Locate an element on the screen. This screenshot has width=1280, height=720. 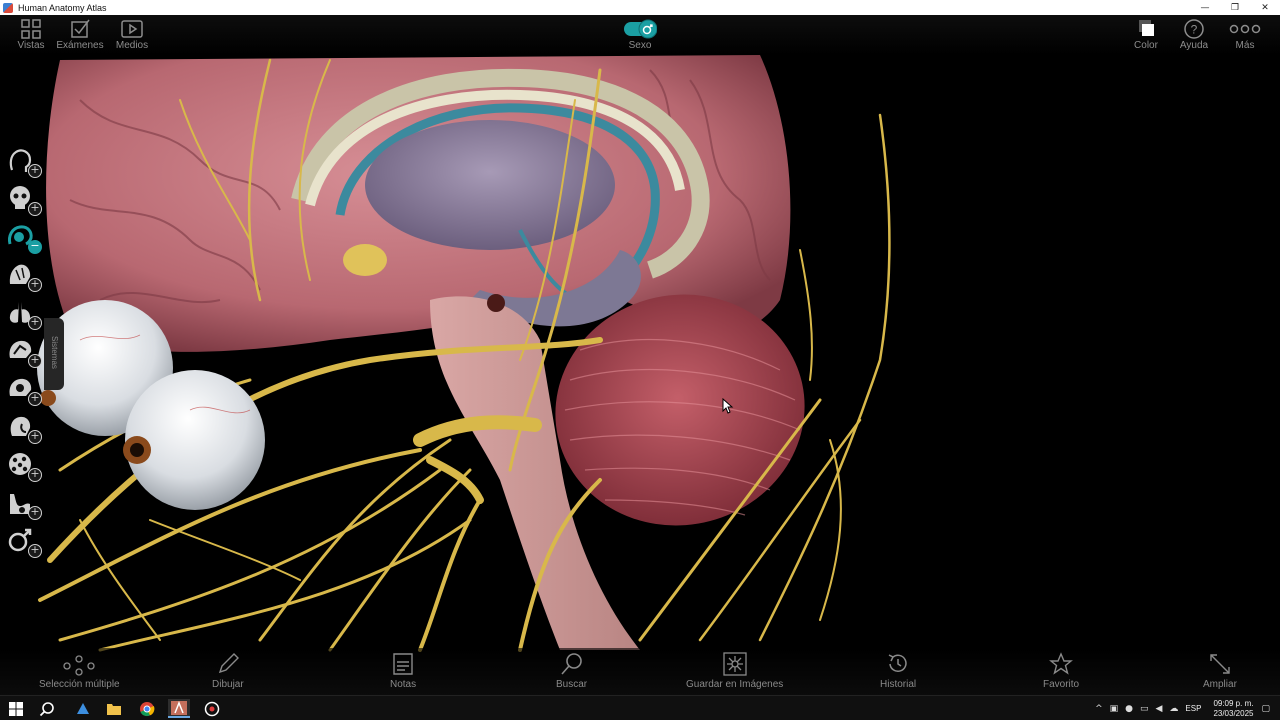
sexo-toggle: Sexo is located at coordinates (640, 36).